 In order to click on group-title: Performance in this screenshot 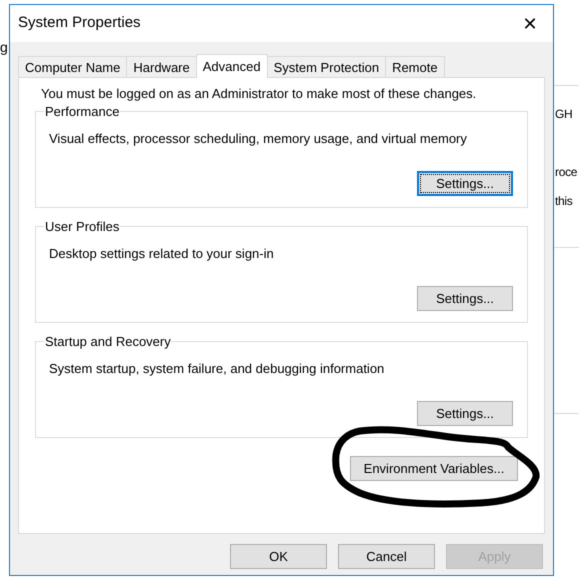, I will do `click(82, 111)`.